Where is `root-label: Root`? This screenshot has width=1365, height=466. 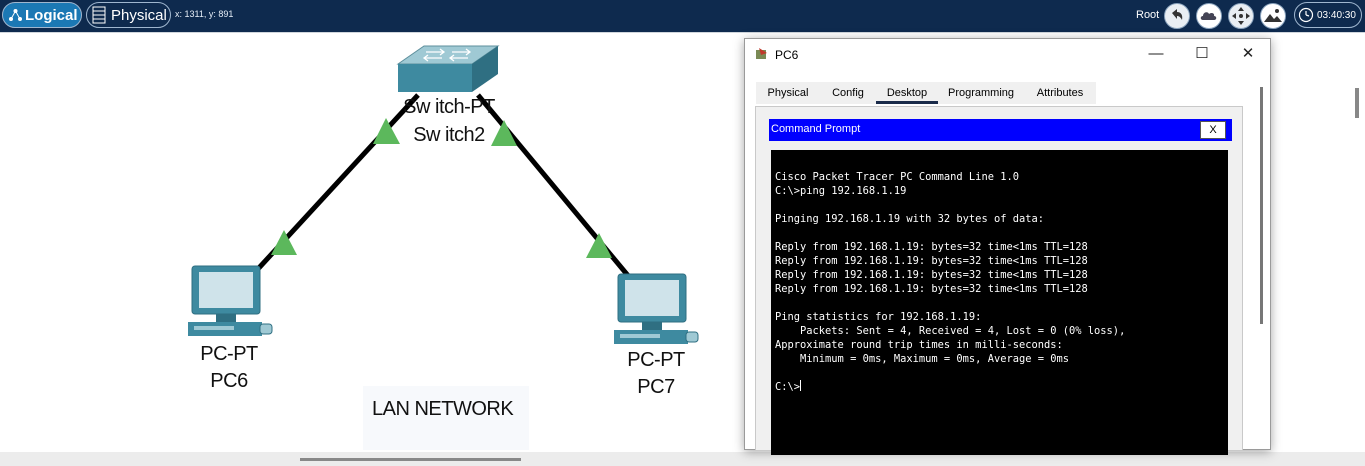
root-label: Root is located at coordinates (1148, 15).